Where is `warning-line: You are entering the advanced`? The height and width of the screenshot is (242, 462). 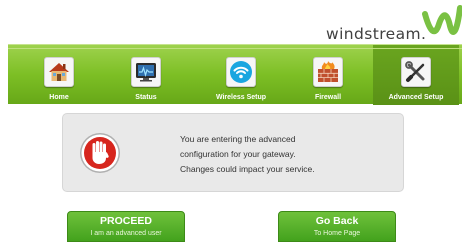
warning-line: You are entering the advanced is located at coordinates (238, 139).